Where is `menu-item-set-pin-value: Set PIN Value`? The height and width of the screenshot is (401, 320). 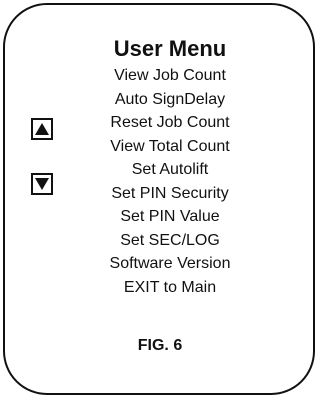
menu-item-set-pin-value: Set PIN Value is located at coordinates (170, 217).